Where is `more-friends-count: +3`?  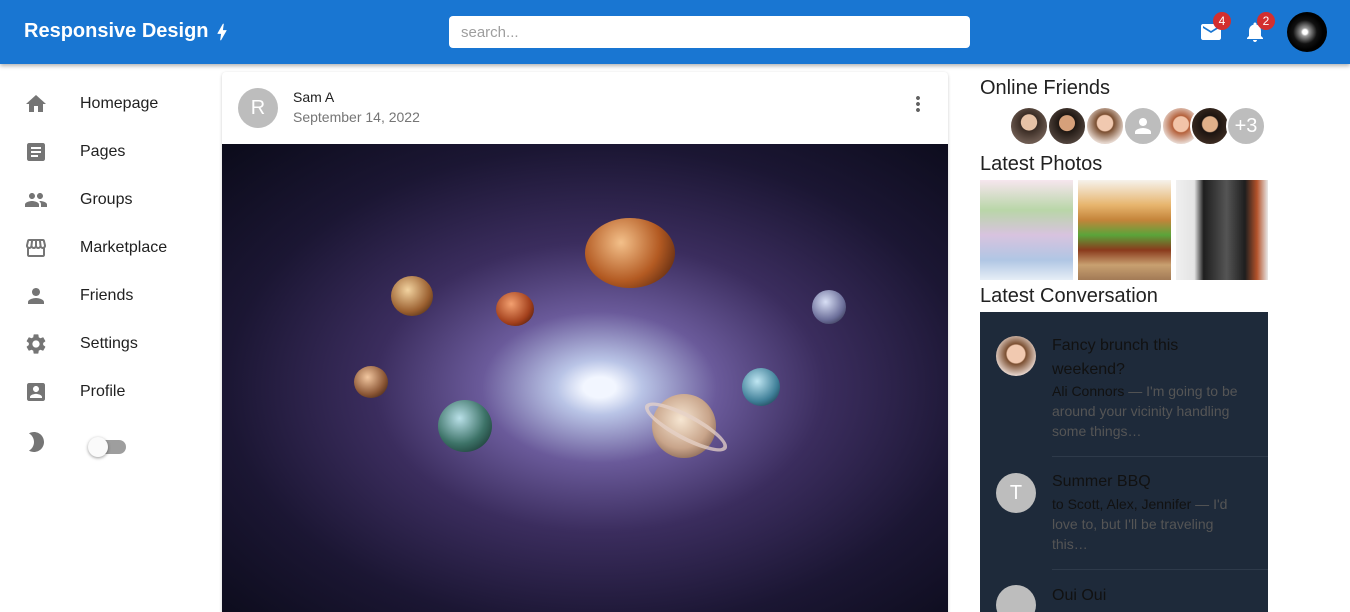
more-friends-count: +3 is located at coordinates (1246, 126).